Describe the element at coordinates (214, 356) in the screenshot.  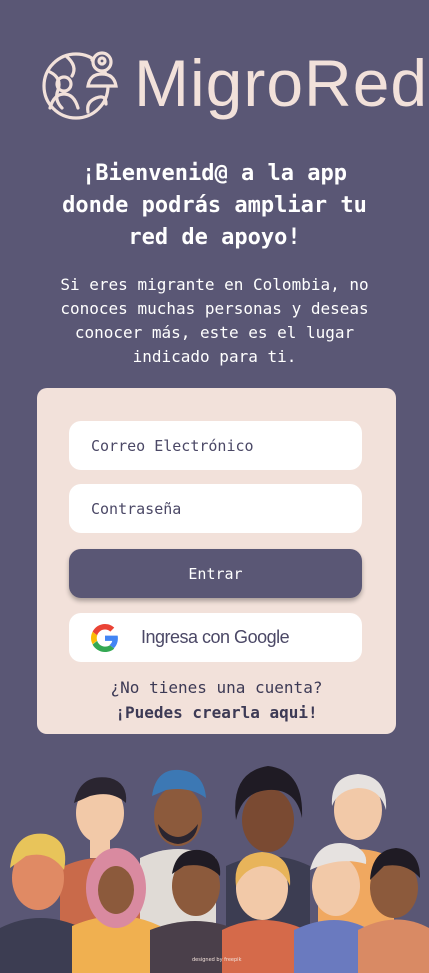
I see `intro-line: indicado para ti.` at that location.